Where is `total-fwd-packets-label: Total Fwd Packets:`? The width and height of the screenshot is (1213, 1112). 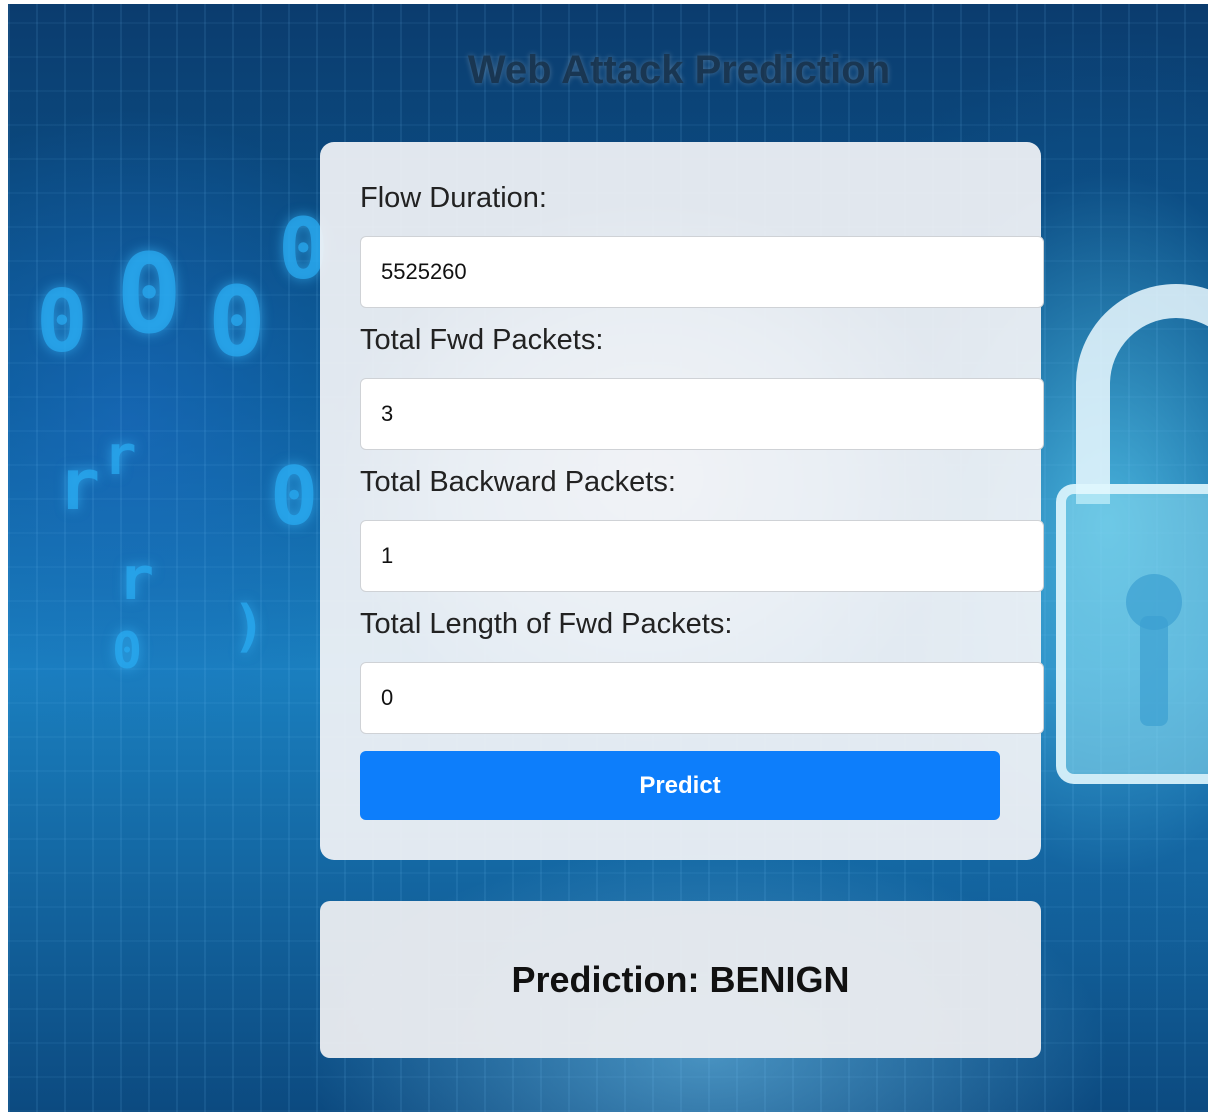 total-fwd-packets-label: Total Fwd Packets: is located at coordinates (482, 340).